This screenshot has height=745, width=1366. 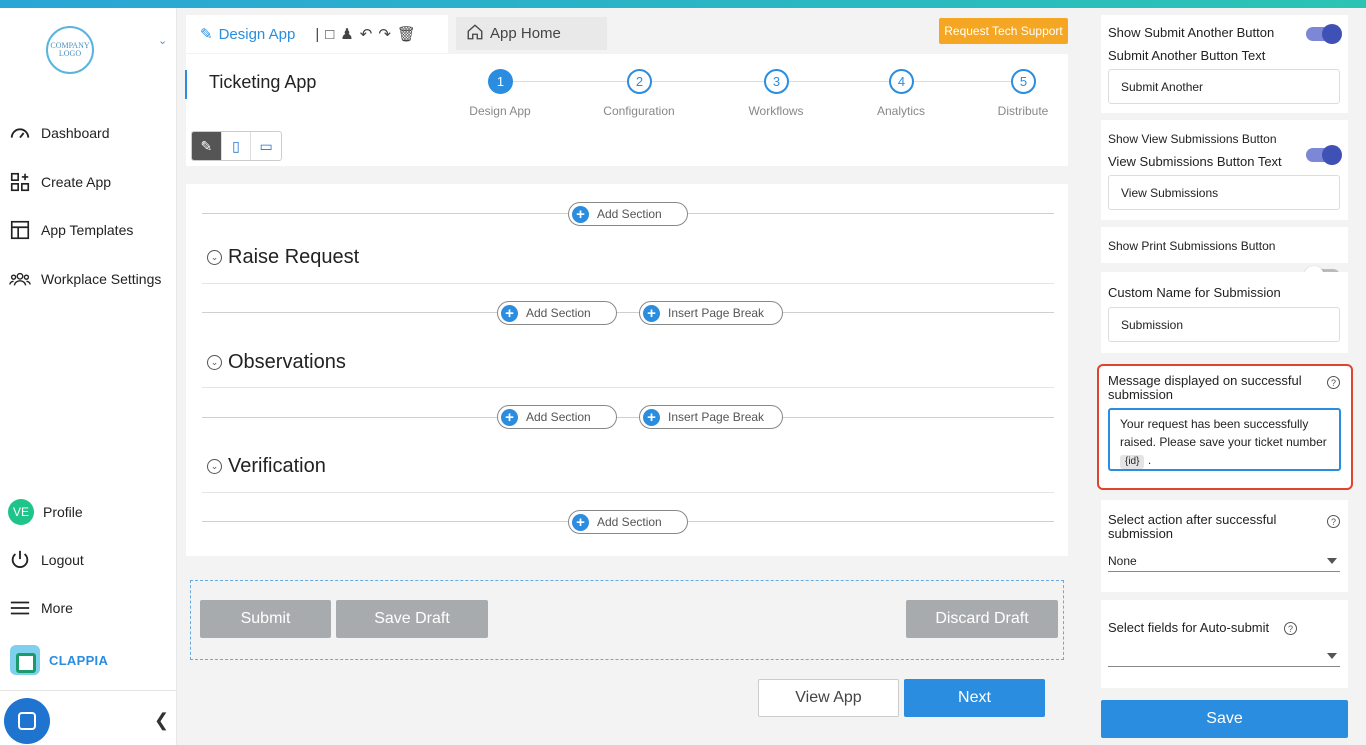 I want to click on after-submission-select: None, so click(x=1224, y=561).